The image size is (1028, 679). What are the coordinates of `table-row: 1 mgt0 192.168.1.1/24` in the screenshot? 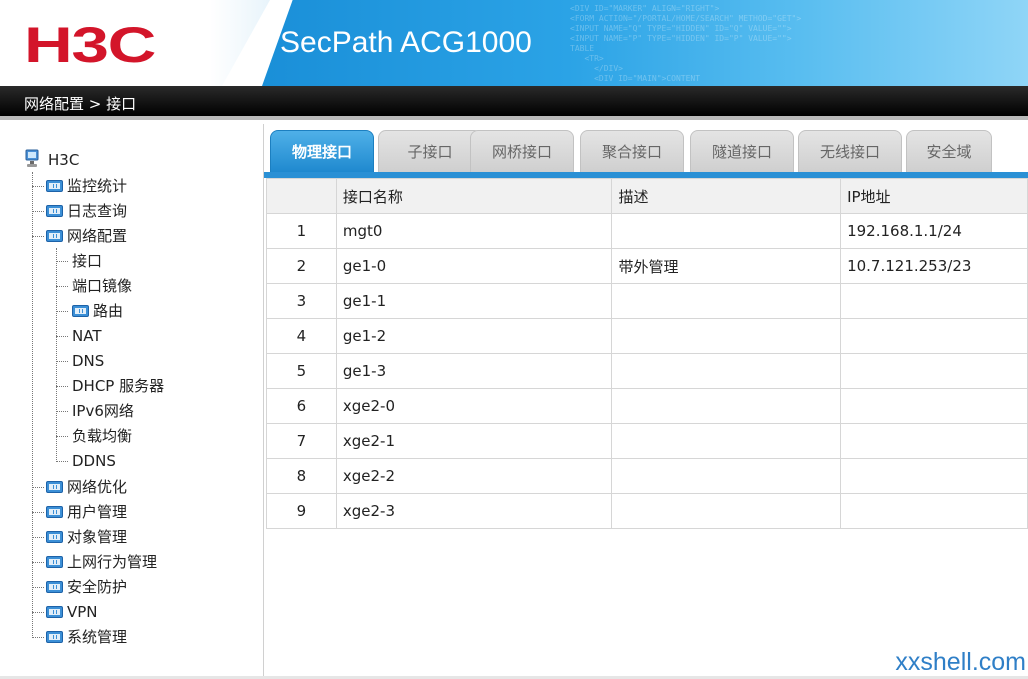 It's located at (647, 231).